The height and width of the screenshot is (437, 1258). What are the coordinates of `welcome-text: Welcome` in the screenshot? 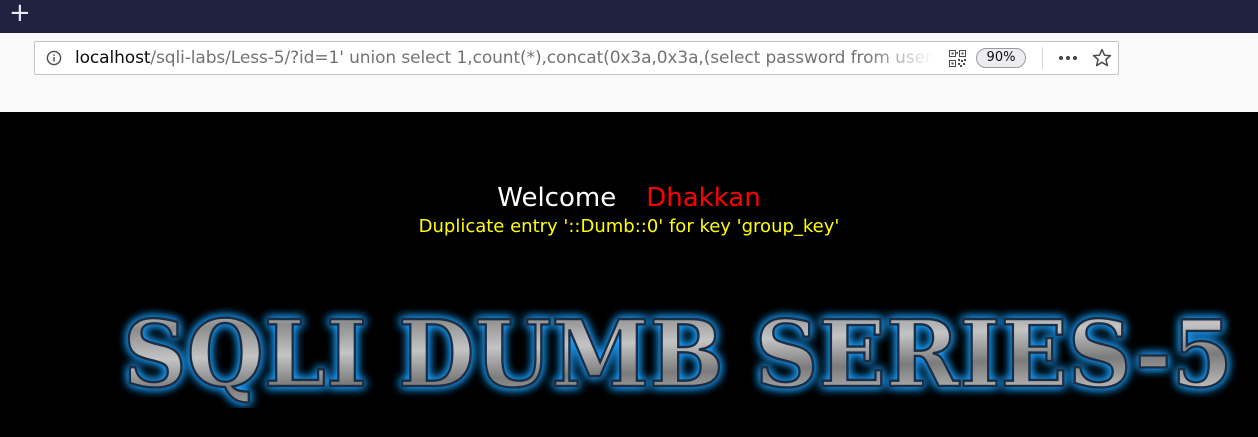 It's located at (557, 198).